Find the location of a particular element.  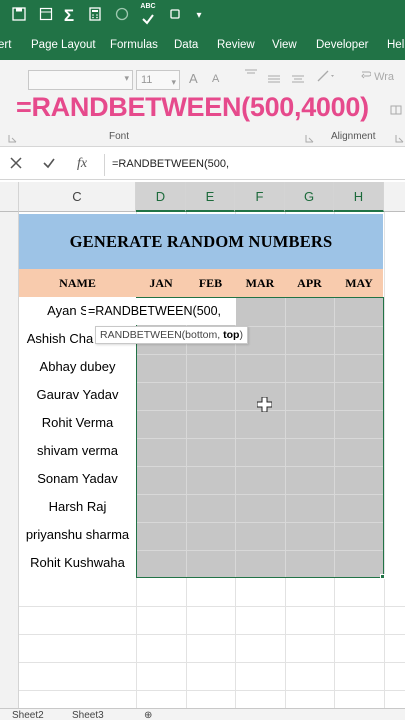

save-icon is located at coordinates (19, 16).